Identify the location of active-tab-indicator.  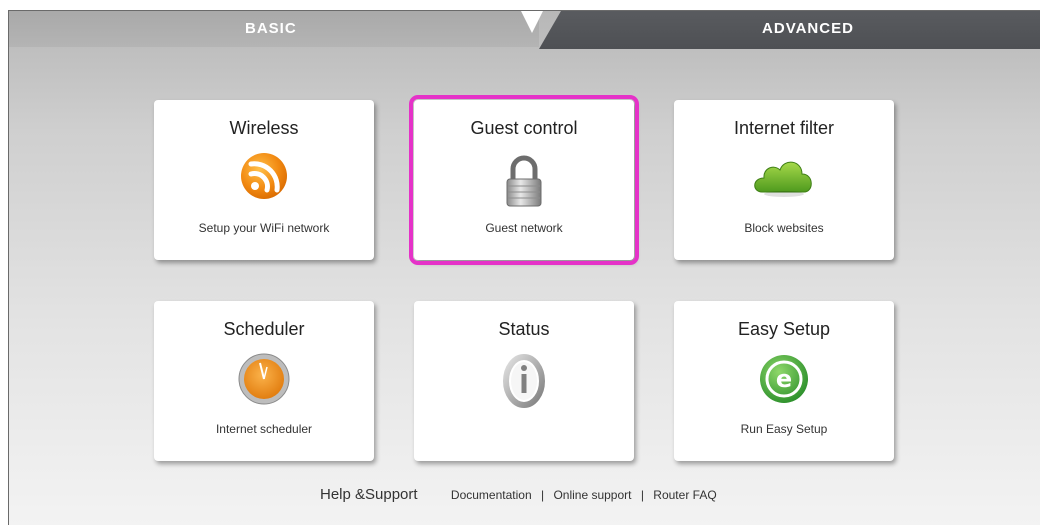
(532, 22).